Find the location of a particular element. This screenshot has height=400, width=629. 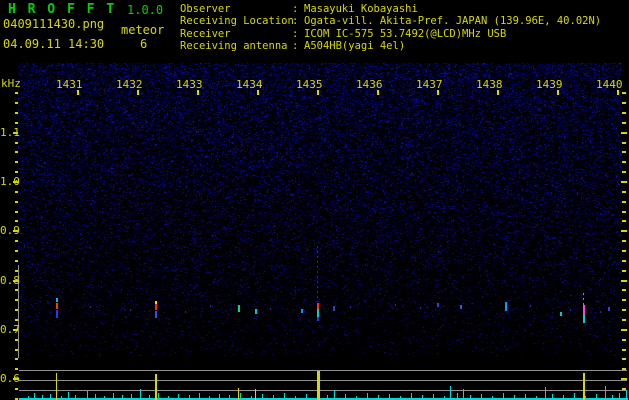

info-label: Receiving antenna is located at coordinates (234, 46).